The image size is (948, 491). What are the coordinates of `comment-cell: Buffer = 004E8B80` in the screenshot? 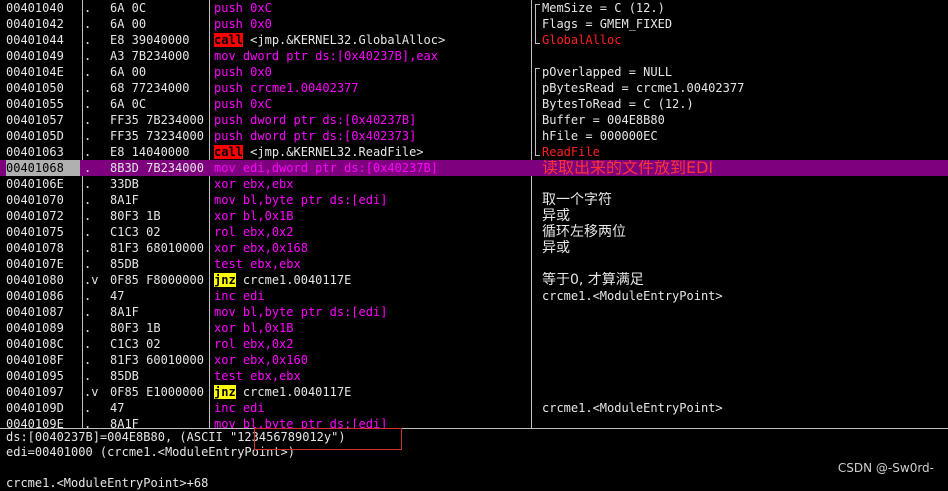 It's located at (744, 120).